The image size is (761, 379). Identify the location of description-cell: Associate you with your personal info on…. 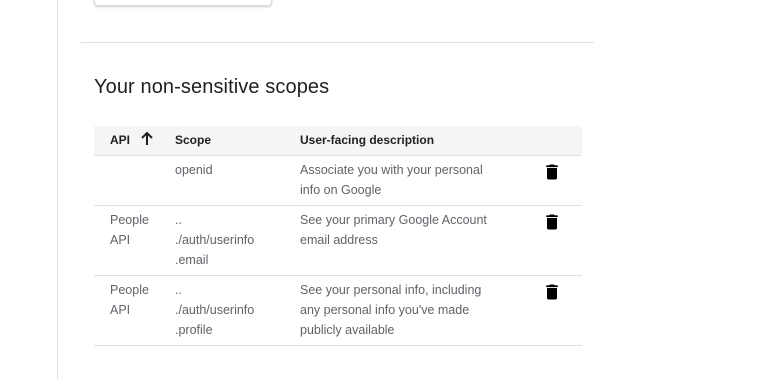
(414, 180).